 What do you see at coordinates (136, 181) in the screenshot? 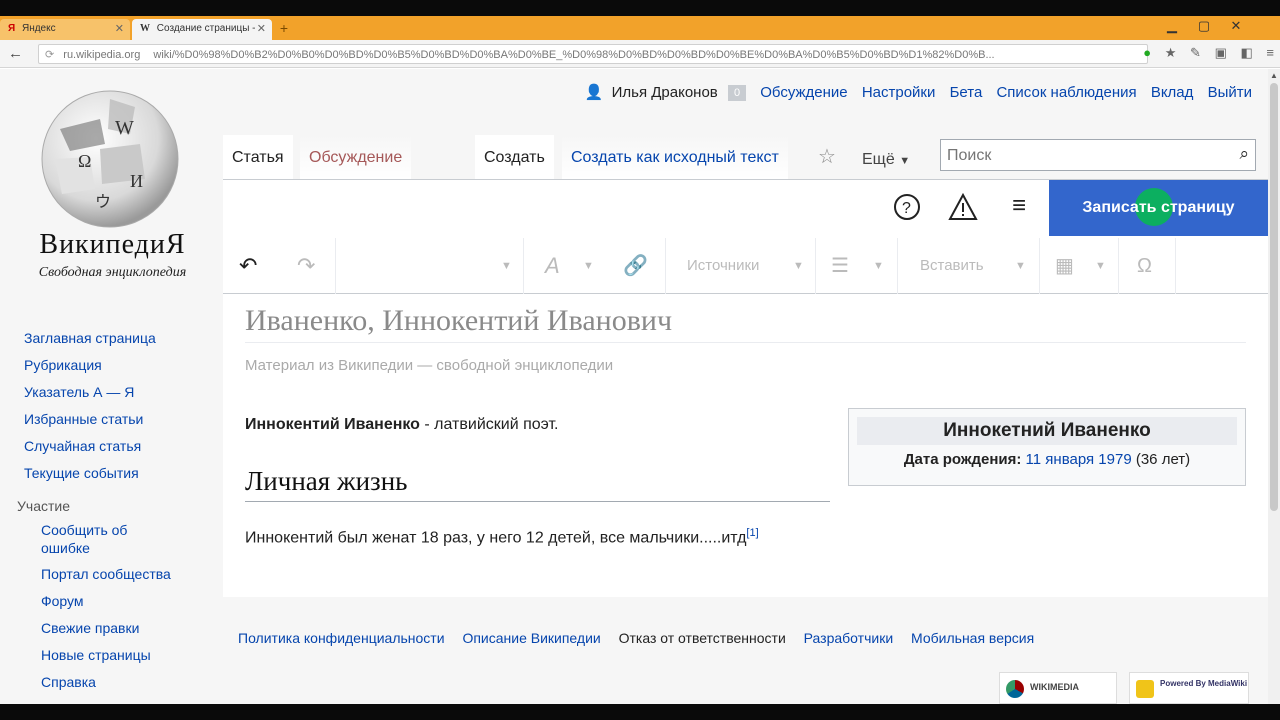
I see `svg-text: И` at bounding box center [136, 181].